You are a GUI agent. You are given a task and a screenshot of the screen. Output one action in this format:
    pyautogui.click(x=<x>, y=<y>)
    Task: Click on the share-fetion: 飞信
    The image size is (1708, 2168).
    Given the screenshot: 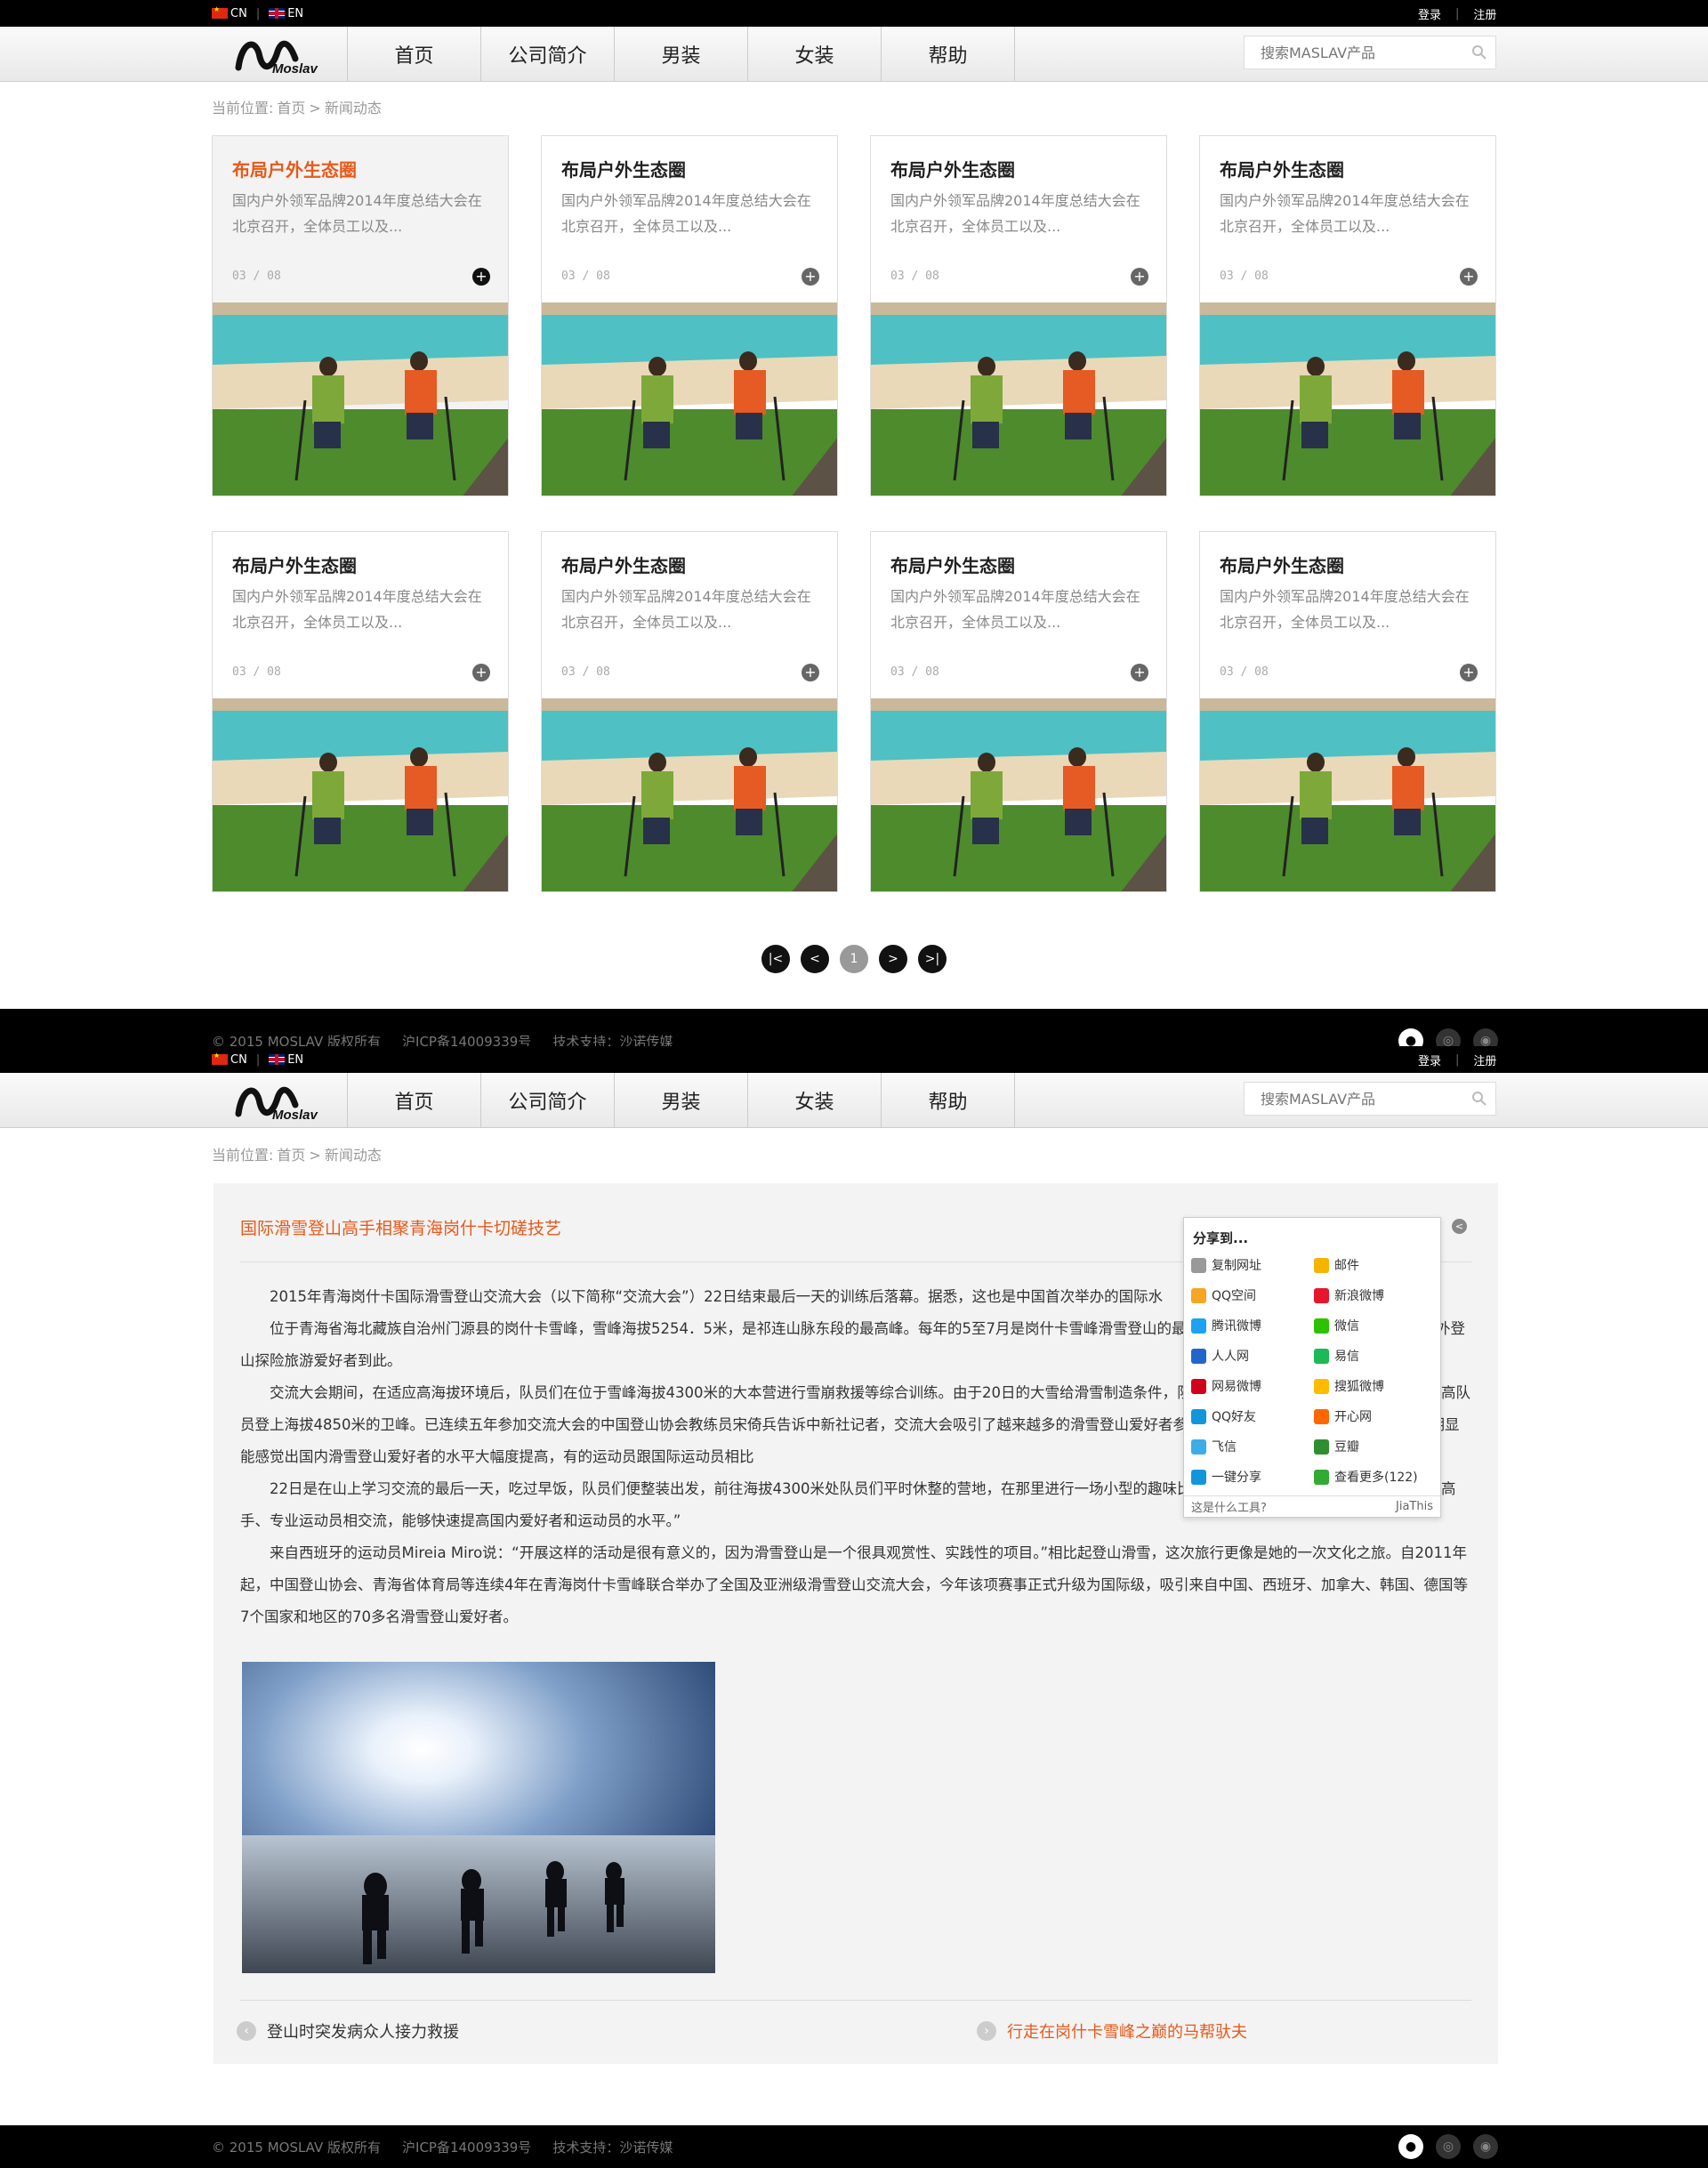 What is the action you would take?
    pyautogui.click(x=1252, y=1447)
    